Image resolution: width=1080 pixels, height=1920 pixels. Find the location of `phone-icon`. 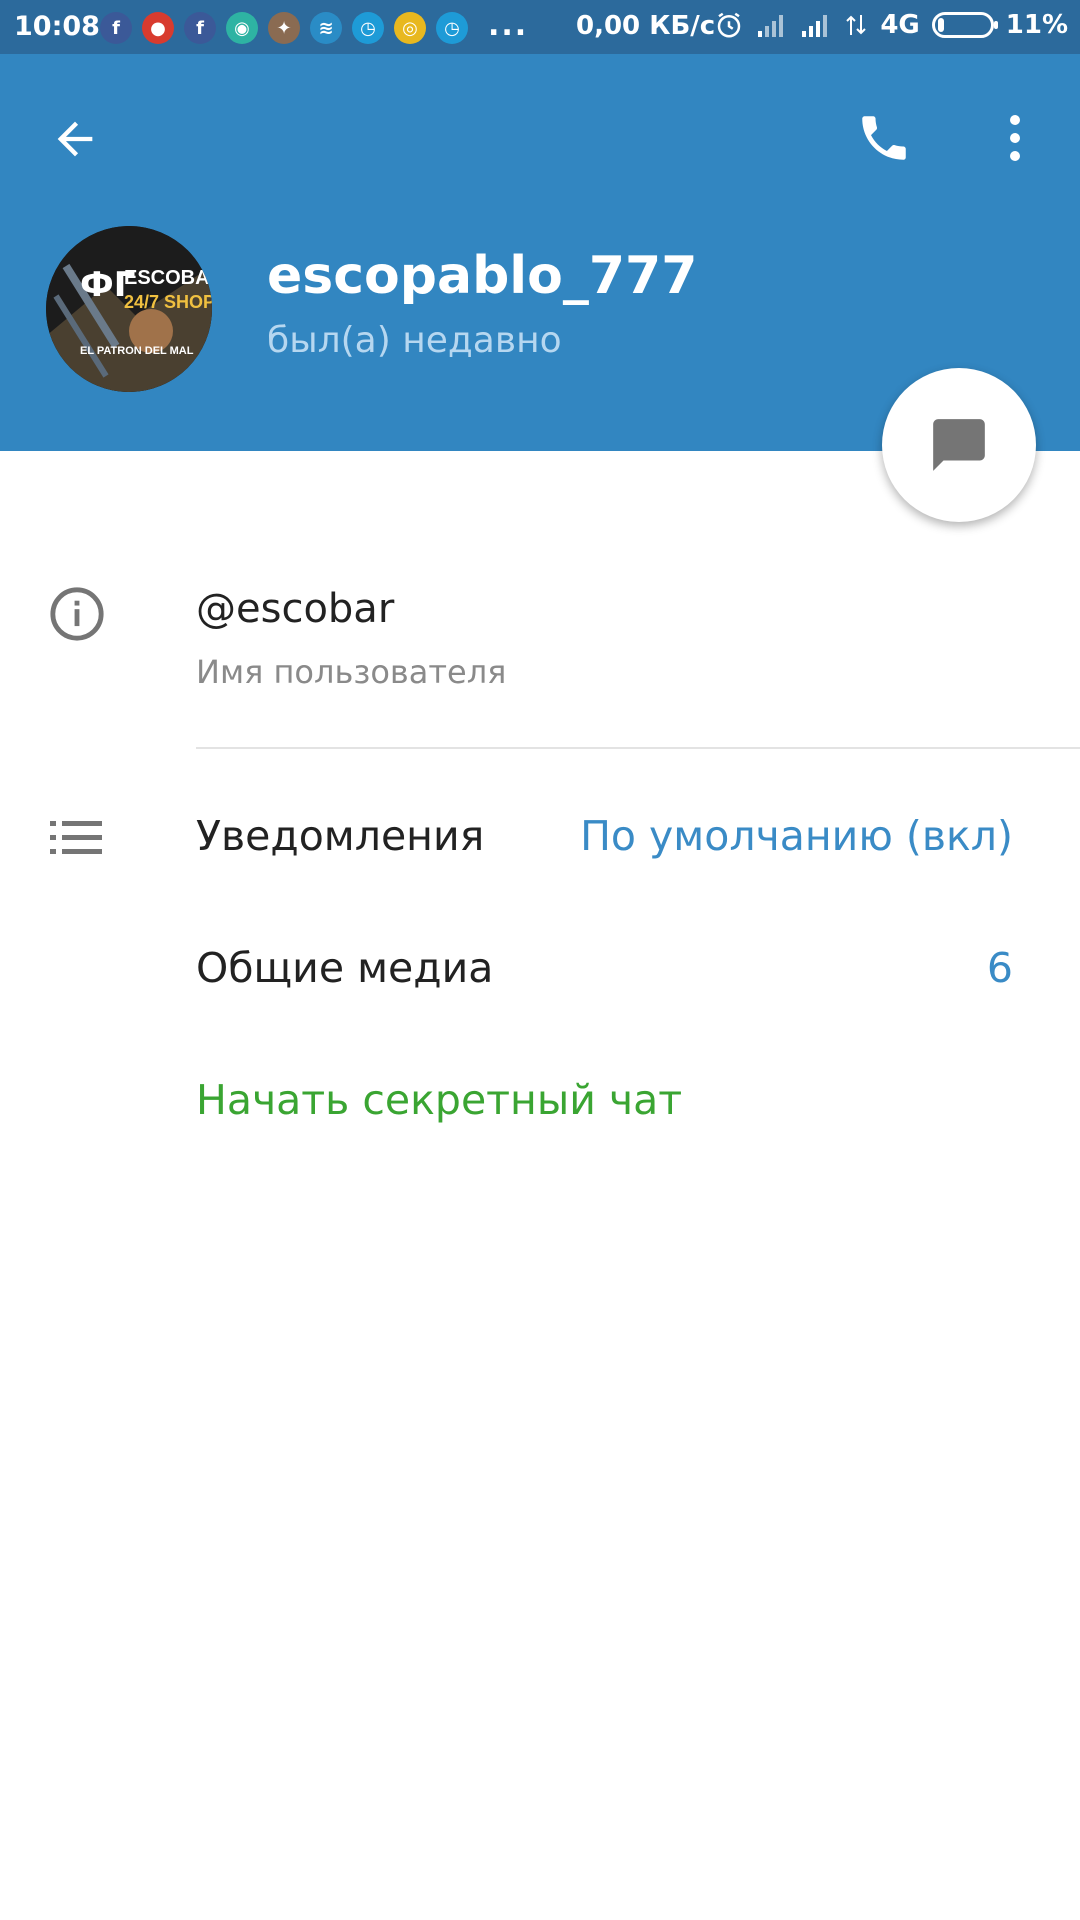

phone-icon is located at coordinates (884, 138).